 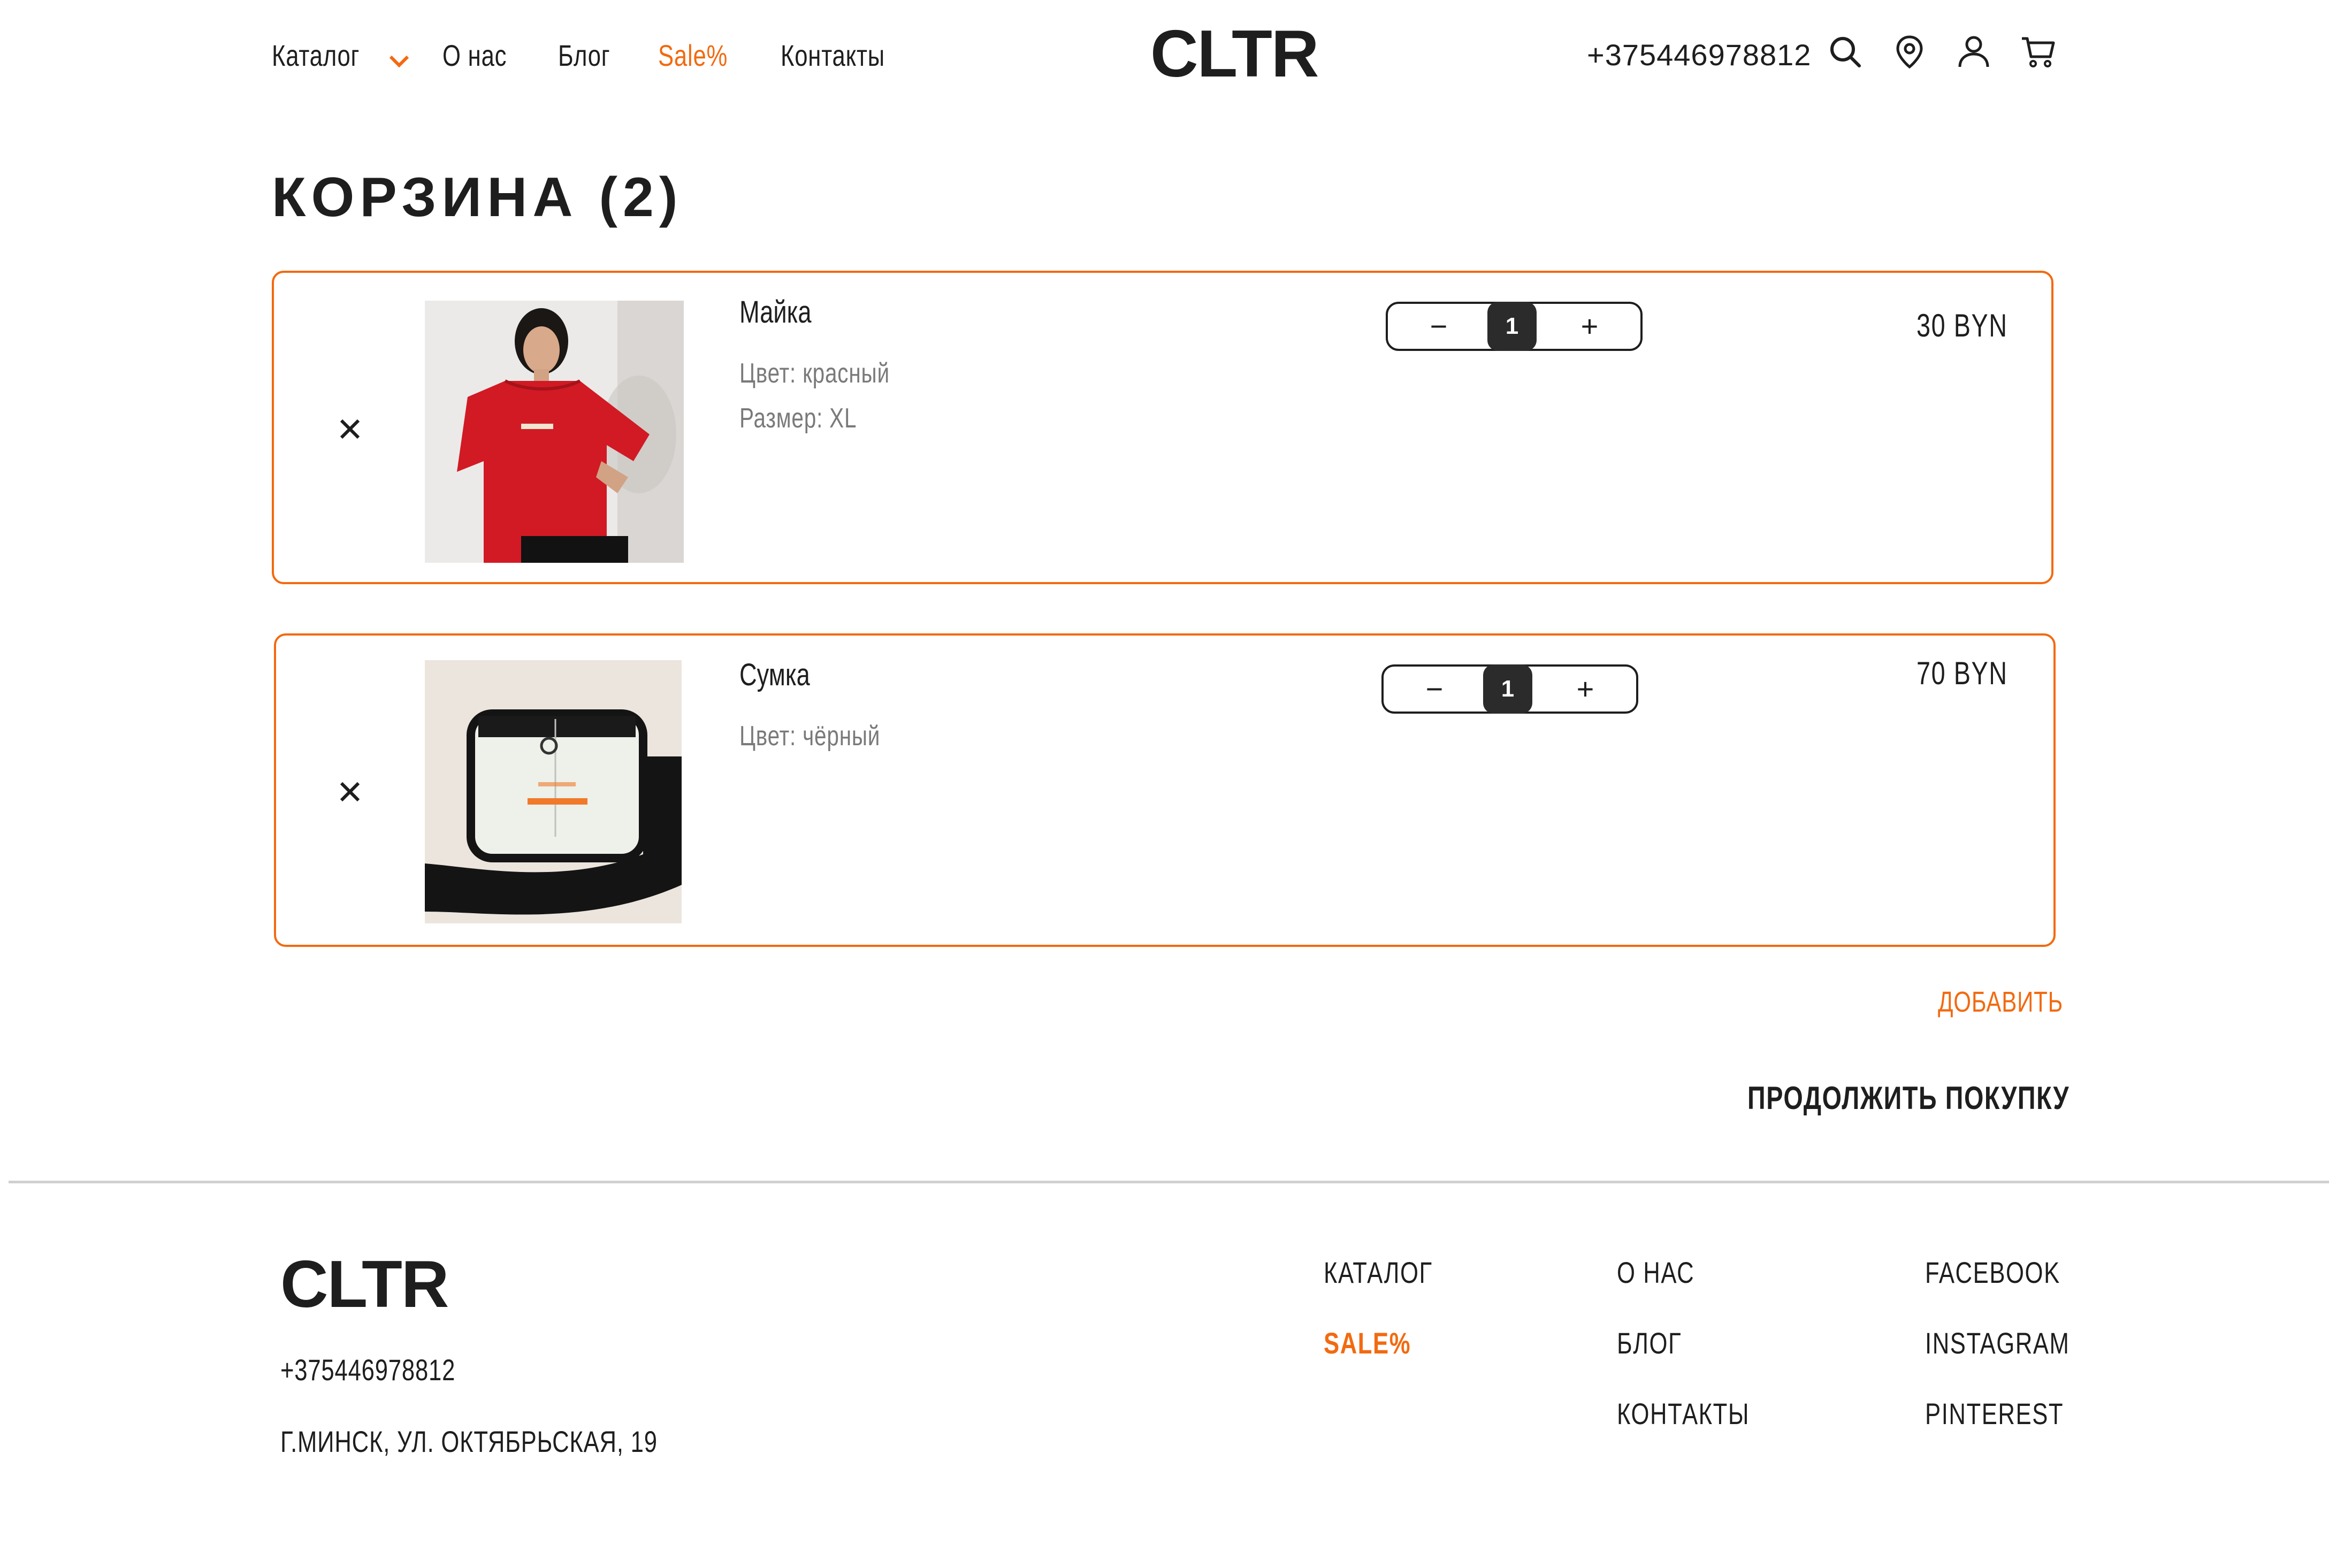 I want to click on footer-link-facebook: FACEBOOK, so click(x=2011, y=1273).